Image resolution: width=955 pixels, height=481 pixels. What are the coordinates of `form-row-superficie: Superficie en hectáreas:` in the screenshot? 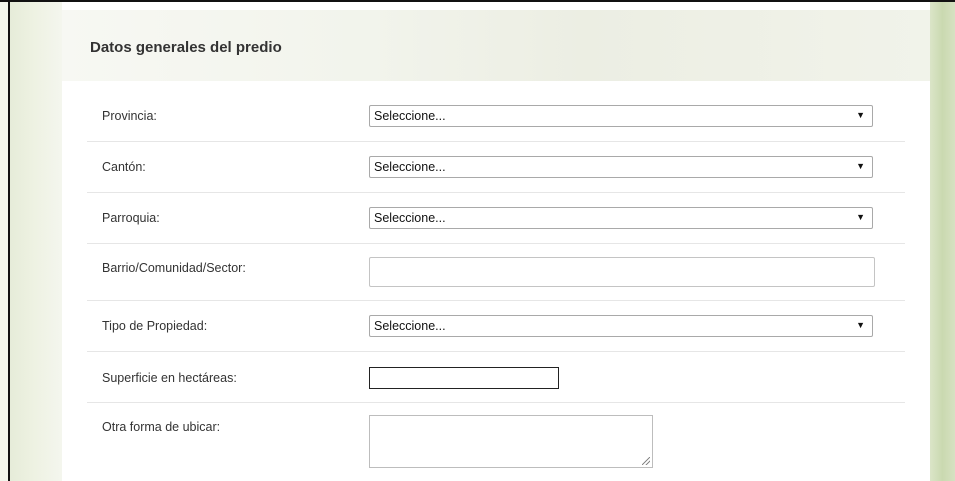 It's located at (496, 377).